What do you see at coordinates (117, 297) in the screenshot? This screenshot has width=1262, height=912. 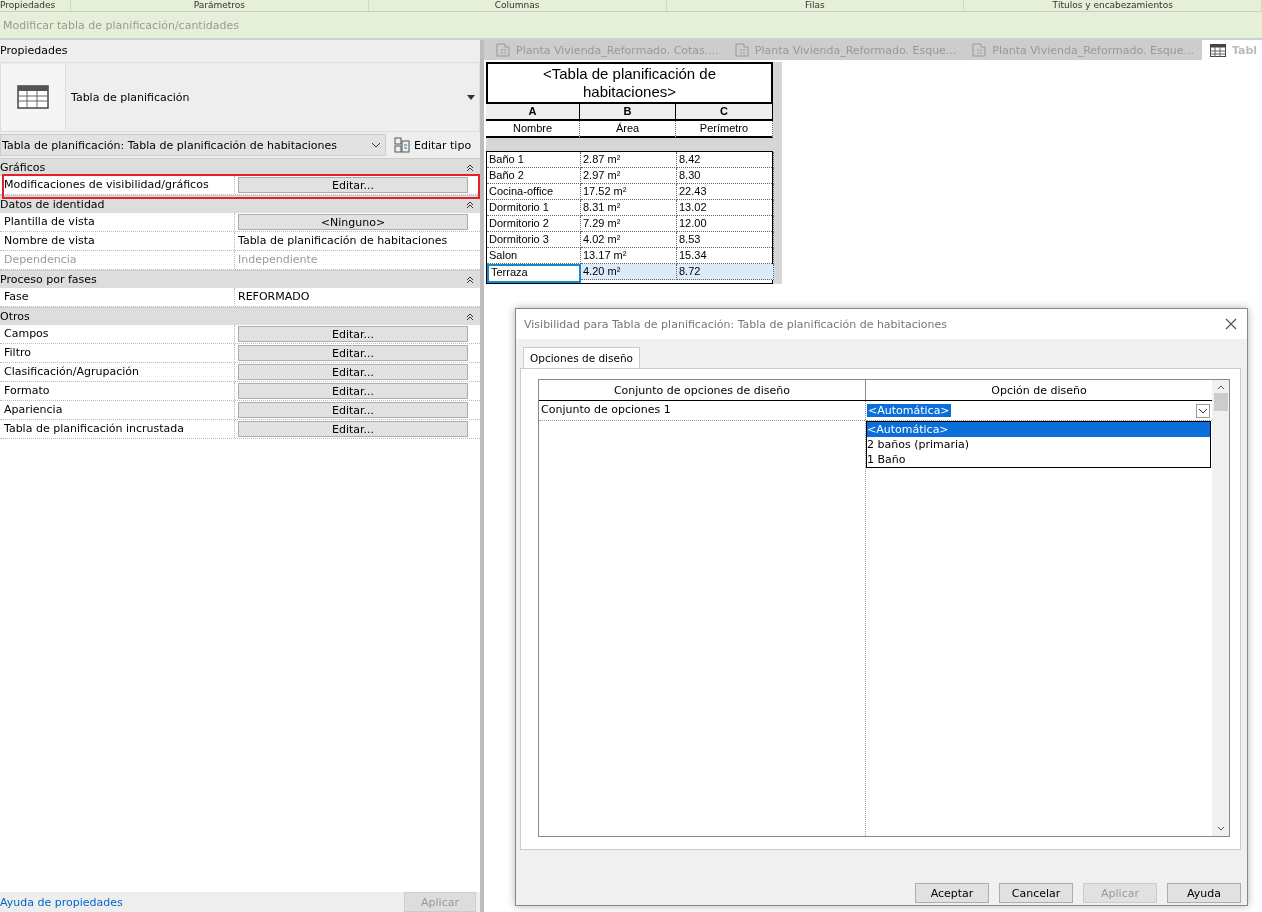 I see `property-label: Fase` at bounding box center [117, 297].